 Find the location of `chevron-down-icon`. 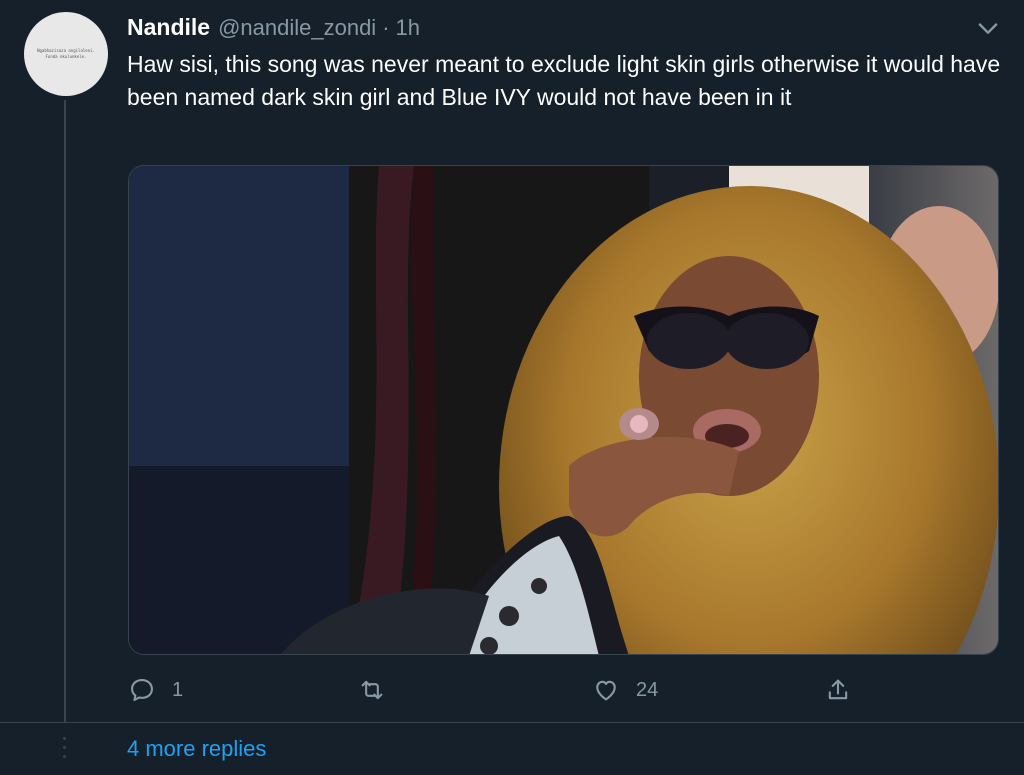

chevron-down-icon is located at coordinates (988, 28).